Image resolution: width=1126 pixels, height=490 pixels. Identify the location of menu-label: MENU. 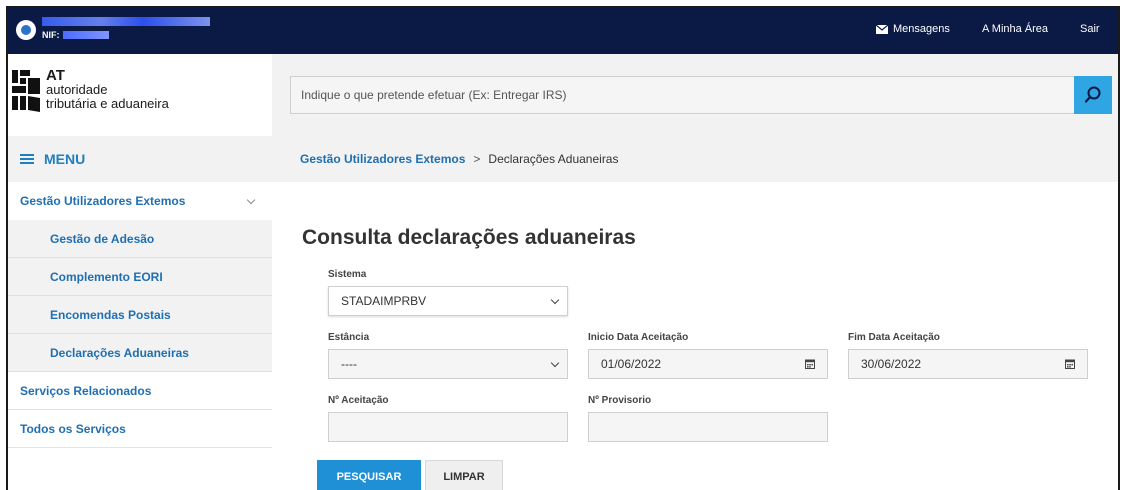
(65, 159).